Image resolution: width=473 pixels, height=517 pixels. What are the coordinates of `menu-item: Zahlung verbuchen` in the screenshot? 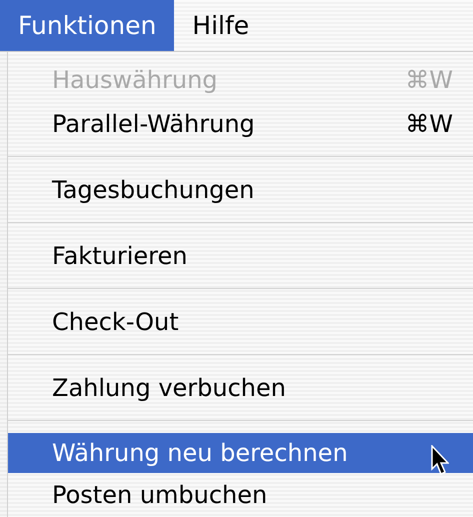 It's located at (240, 388).